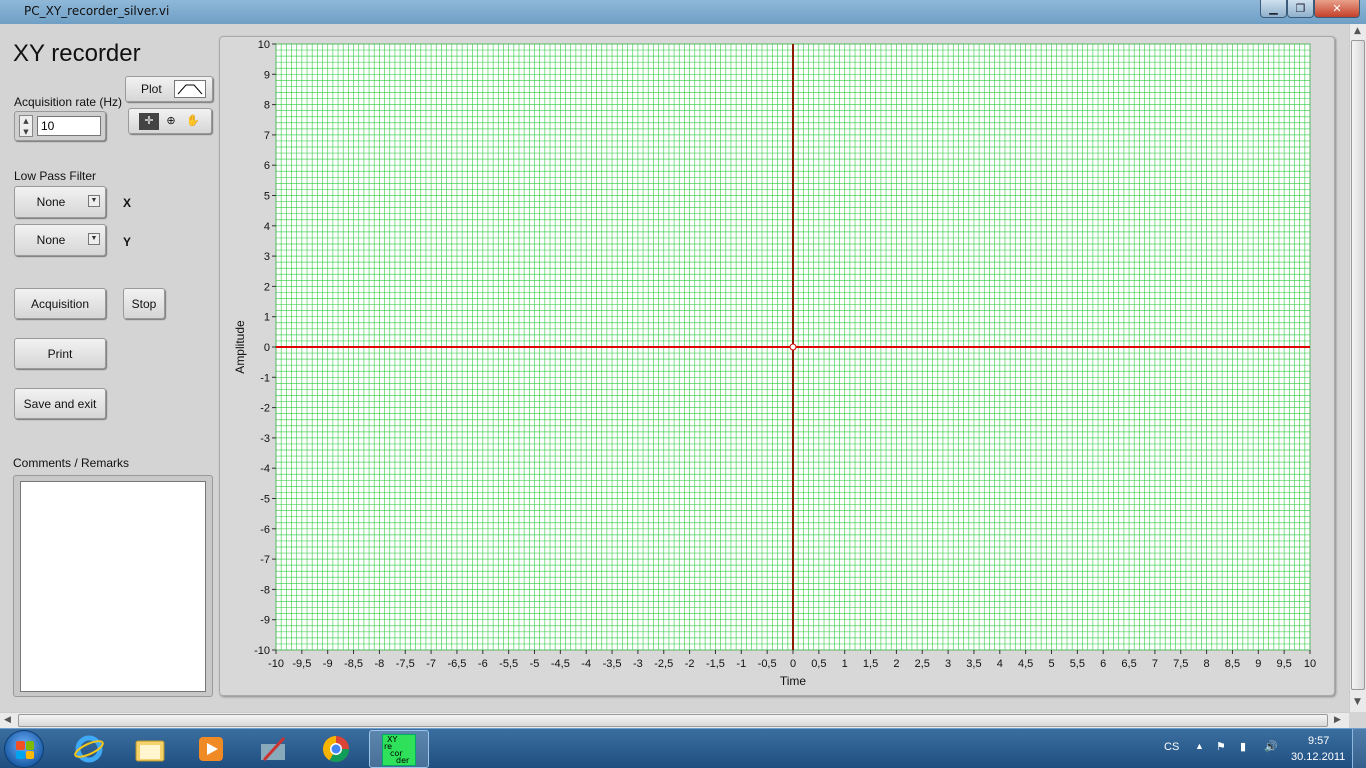 The image size is (1366, 768). I want to click on x-tick-label: -10, so click(276, 664).